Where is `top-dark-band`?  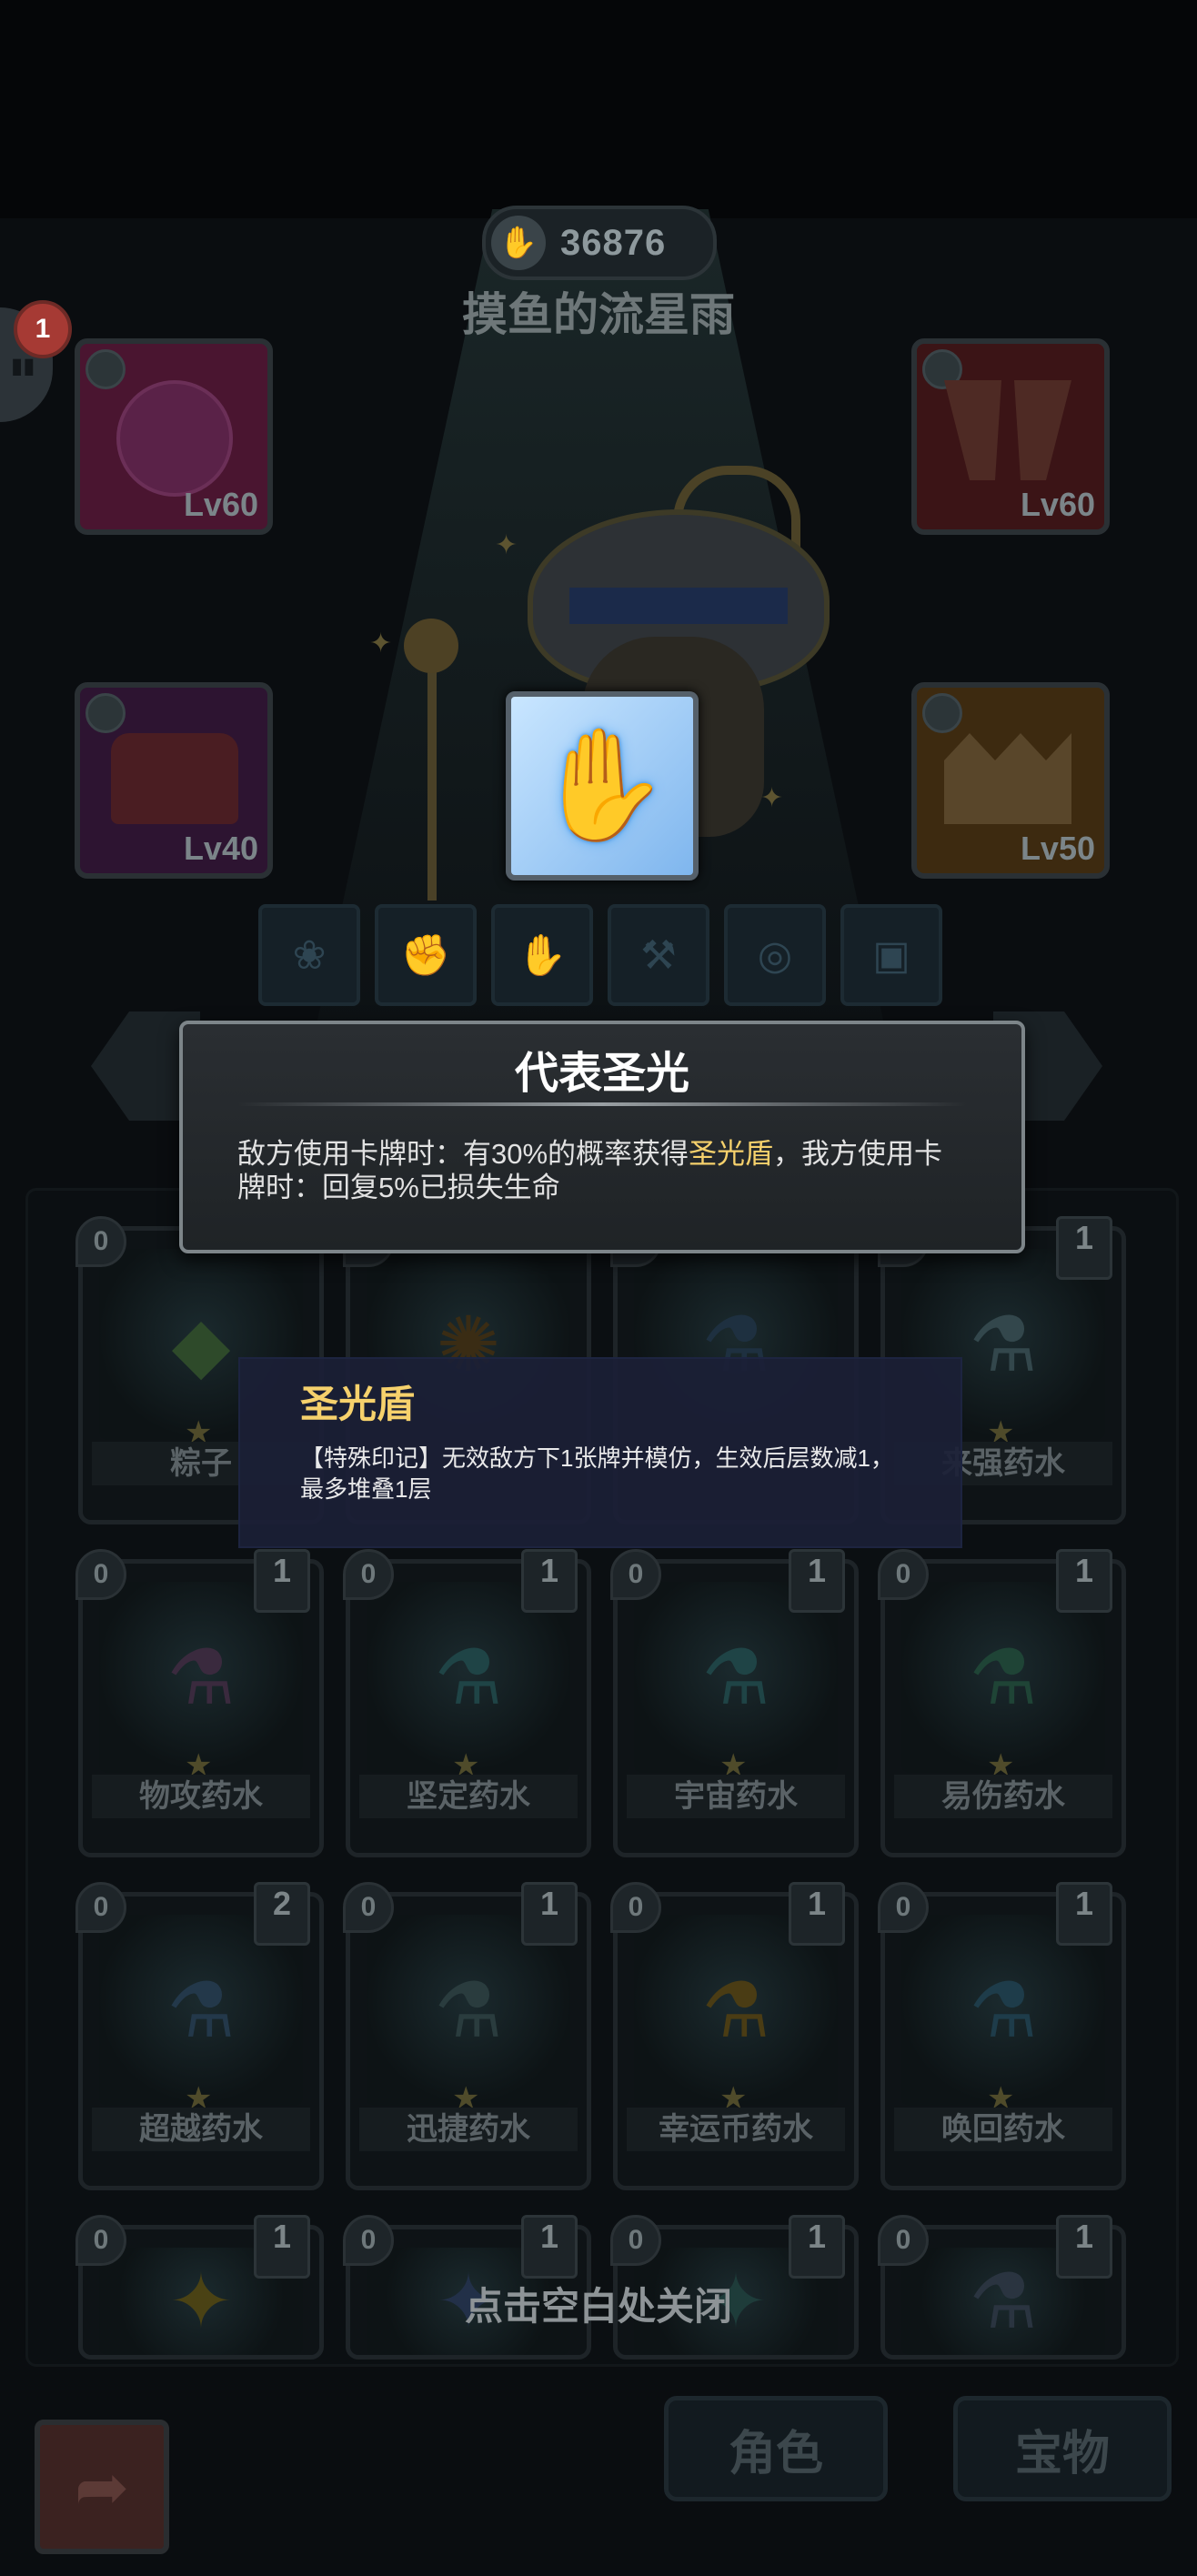
top-dark-band is located at coordinates (598, 109).